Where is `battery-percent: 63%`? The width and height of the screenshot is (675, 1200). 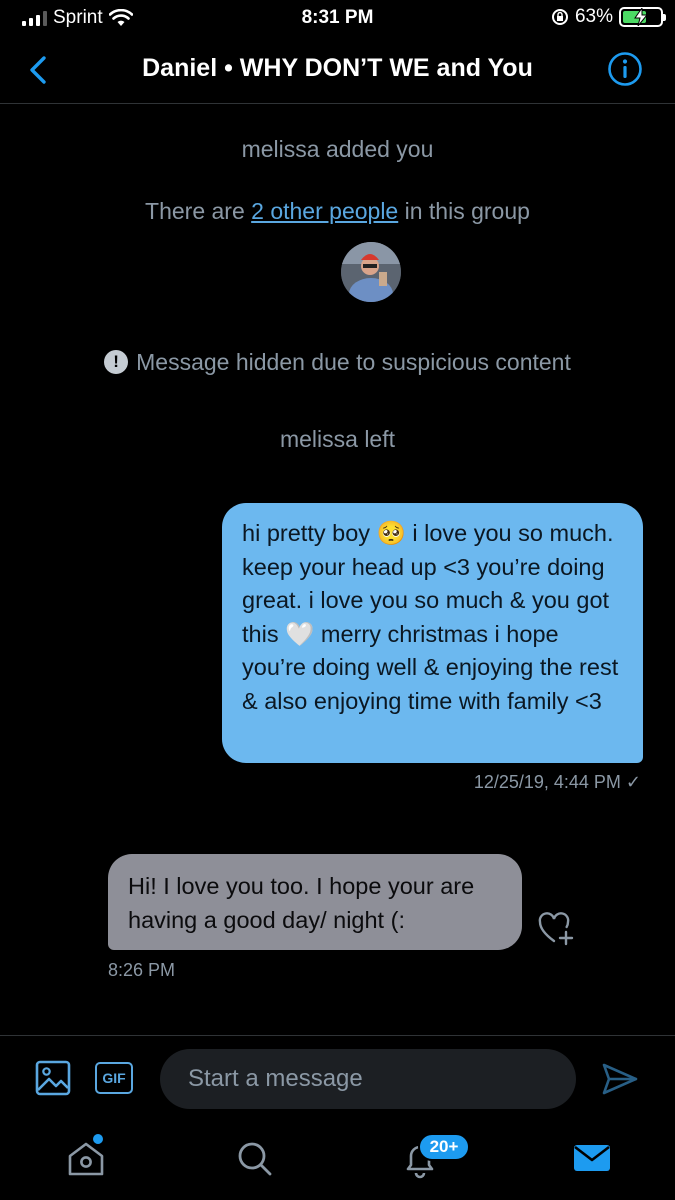
battery-percent: 63% is located at coordinates (593, 16).